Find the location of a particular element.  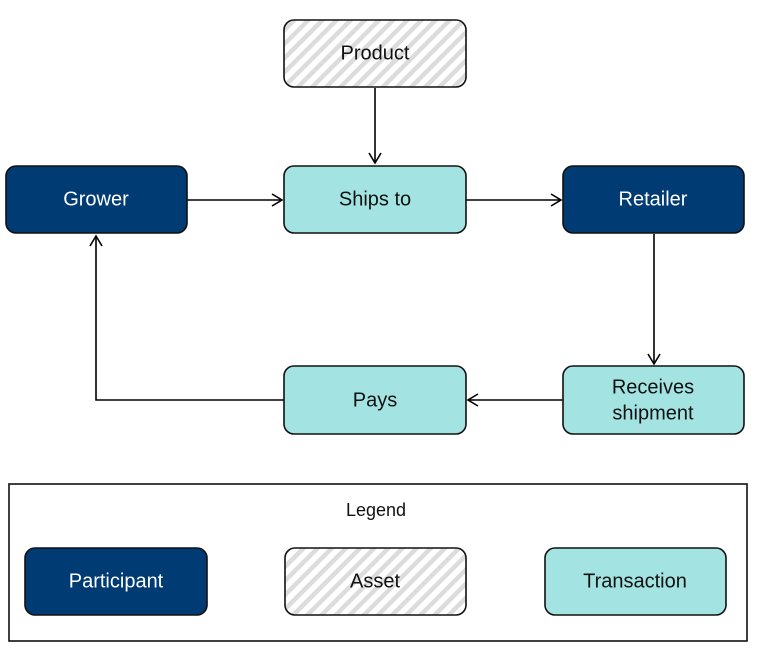

legend-transaction-label: Transaction is located at coordinates (635, 581).